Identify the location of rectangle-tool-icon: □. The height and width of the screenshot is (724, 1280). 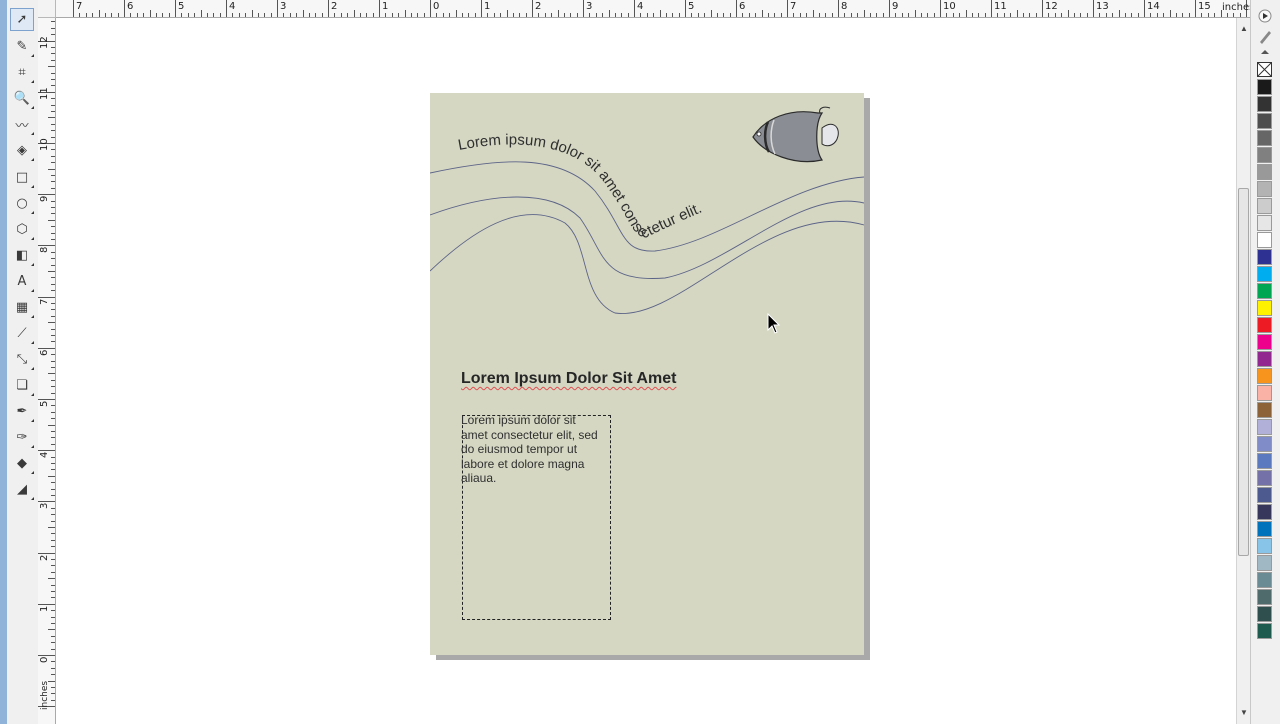
(22, 177).